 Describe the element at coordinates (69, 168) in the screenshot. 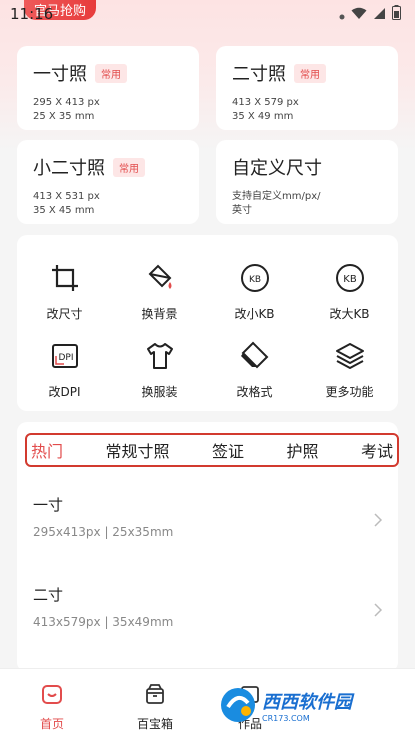

I see `size-card-name: 小二寸照` at that location.